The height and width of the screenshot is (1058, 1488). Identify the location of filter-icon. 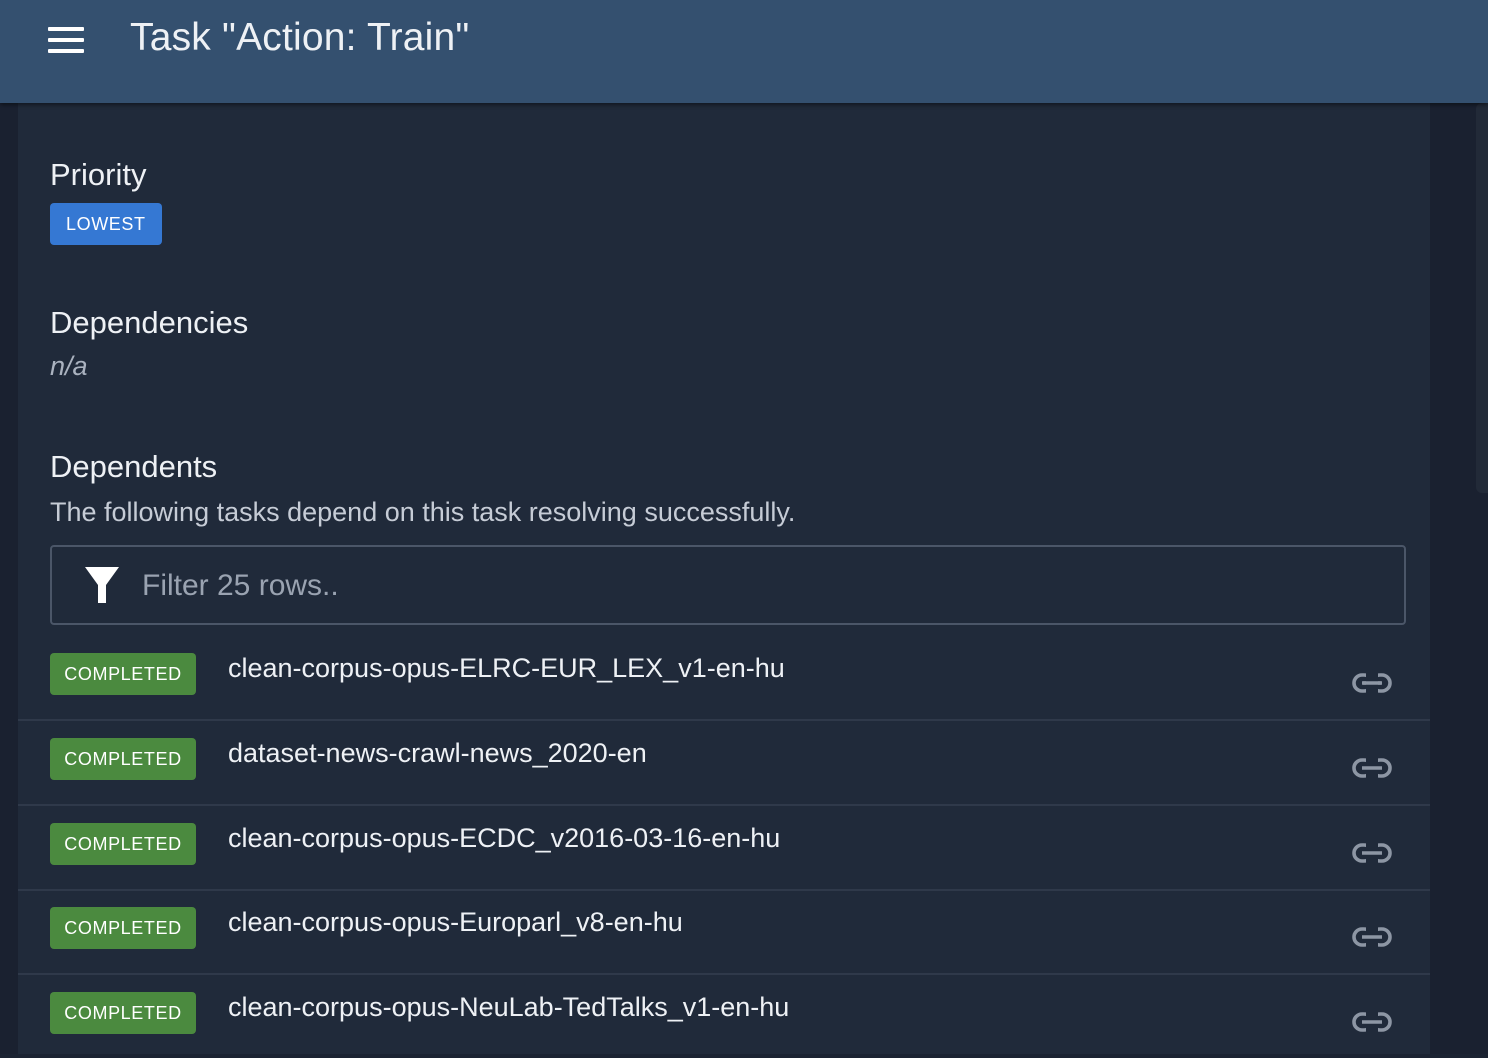
(102, 585).